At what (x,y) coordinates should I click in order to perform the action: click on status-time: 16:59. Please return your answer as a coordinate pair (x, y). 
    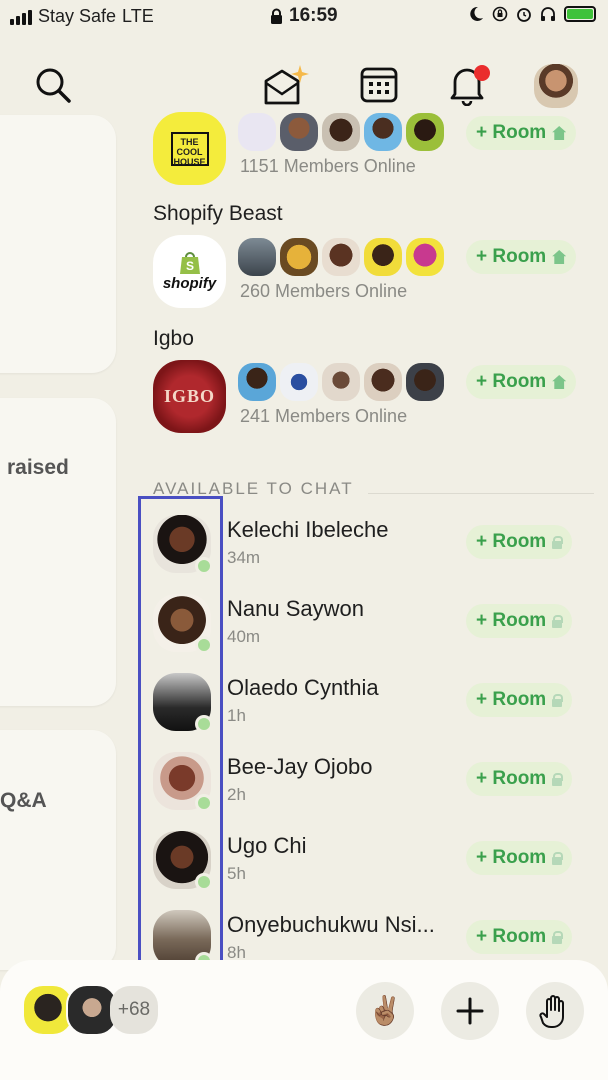
    Looking at the image, I should click on (304, 16).